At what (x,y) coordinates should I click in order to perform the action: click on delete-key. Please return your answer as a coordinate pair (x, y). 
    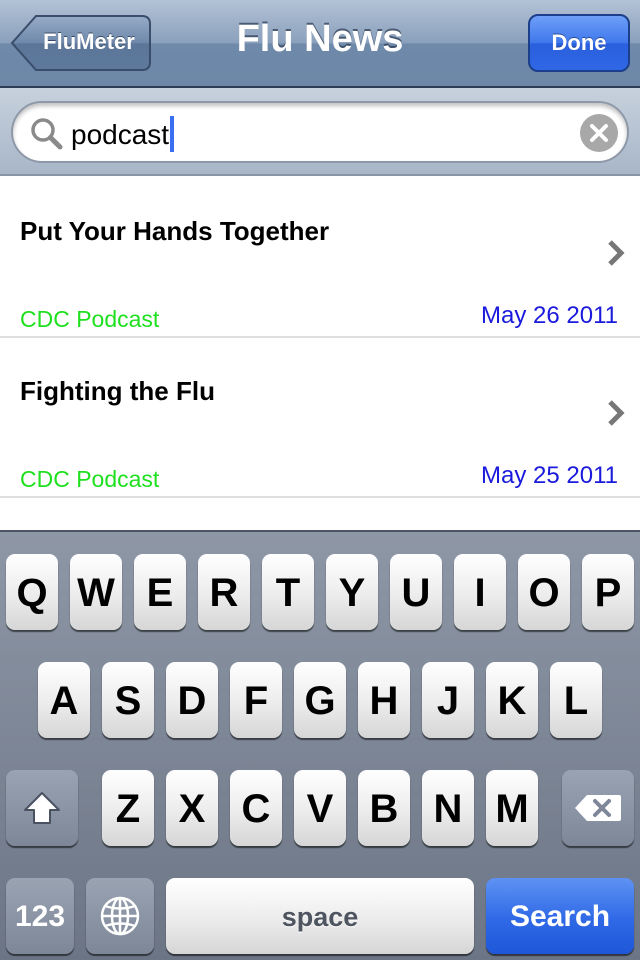
    Looking at the image, I should click on (598, 808).